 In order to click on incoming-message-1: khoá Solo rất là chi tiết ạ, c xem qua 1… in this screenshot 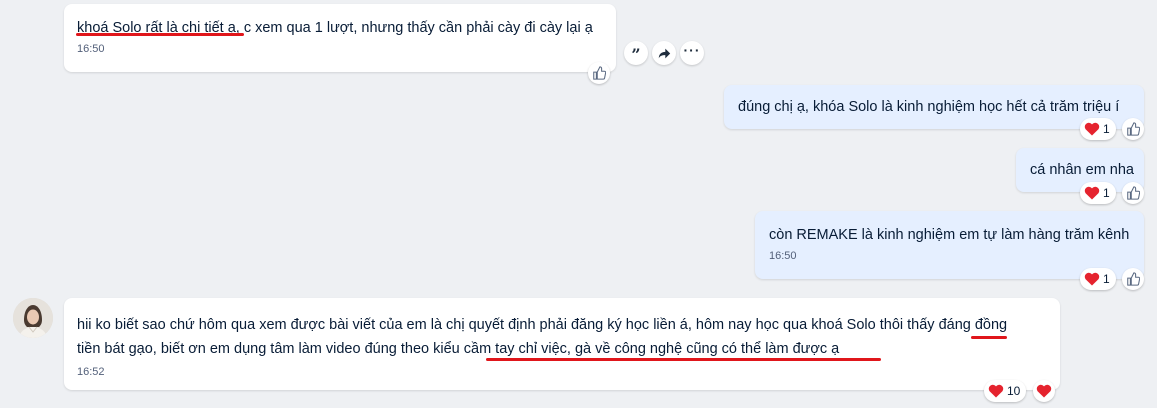, I will do `click(340, 38)`.